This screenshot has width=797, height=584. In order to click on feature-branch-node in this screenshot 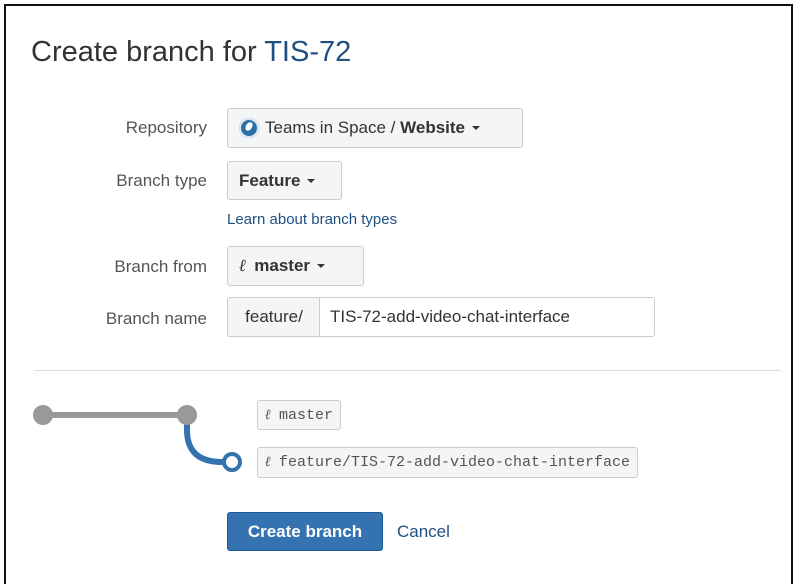, I will do `click(232, 462)`.